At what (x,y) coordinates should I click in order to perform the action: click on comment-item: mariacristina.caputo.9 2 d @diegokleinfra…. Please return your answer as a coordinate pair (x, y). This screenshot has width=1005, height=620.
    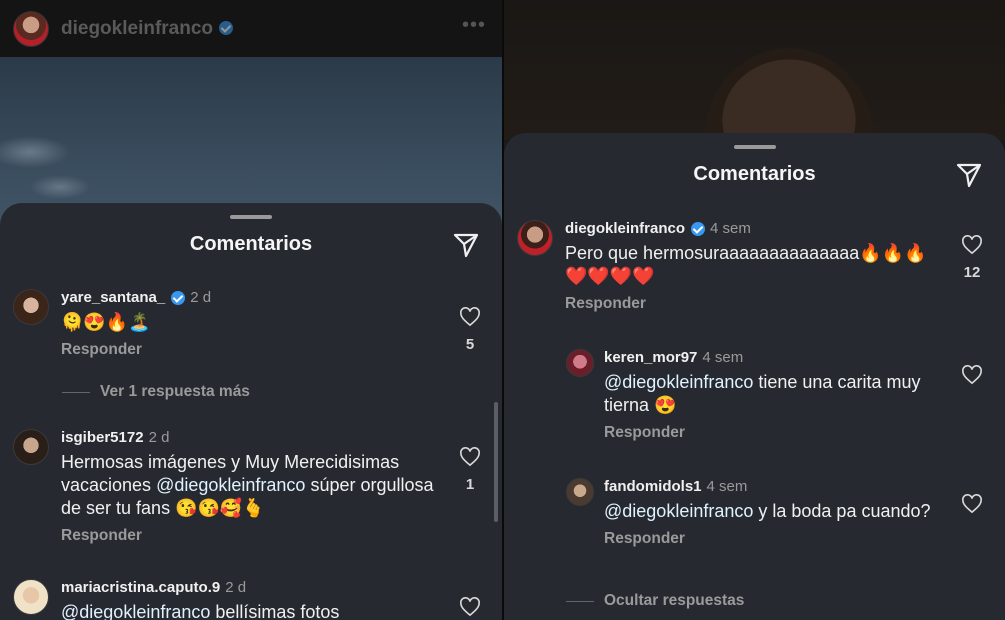
    Looking at the image, I should click on (253, 599).